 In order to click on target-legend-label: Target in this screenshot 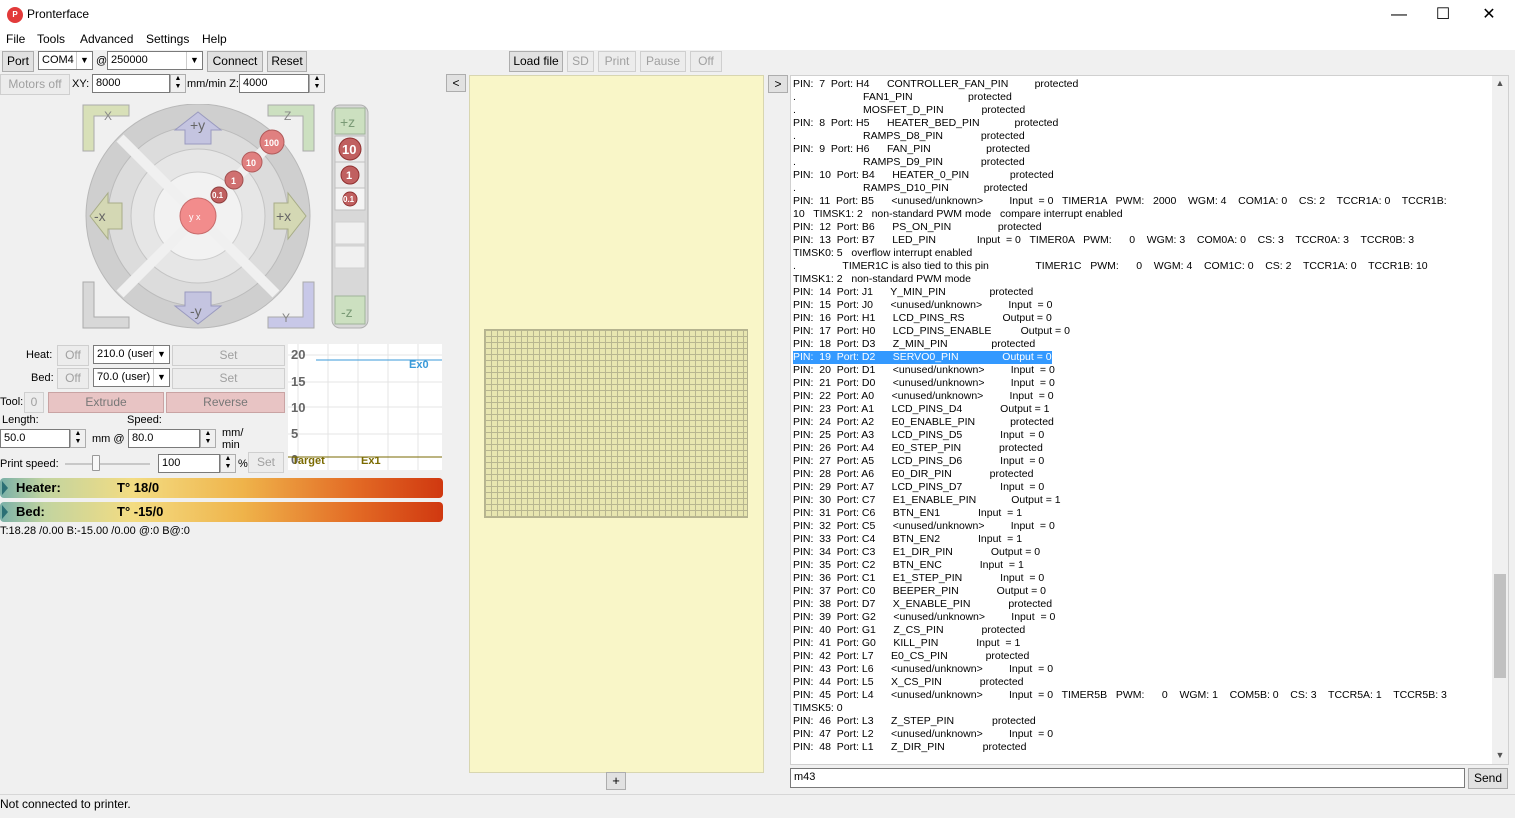, I will do `click(308, 461)`.